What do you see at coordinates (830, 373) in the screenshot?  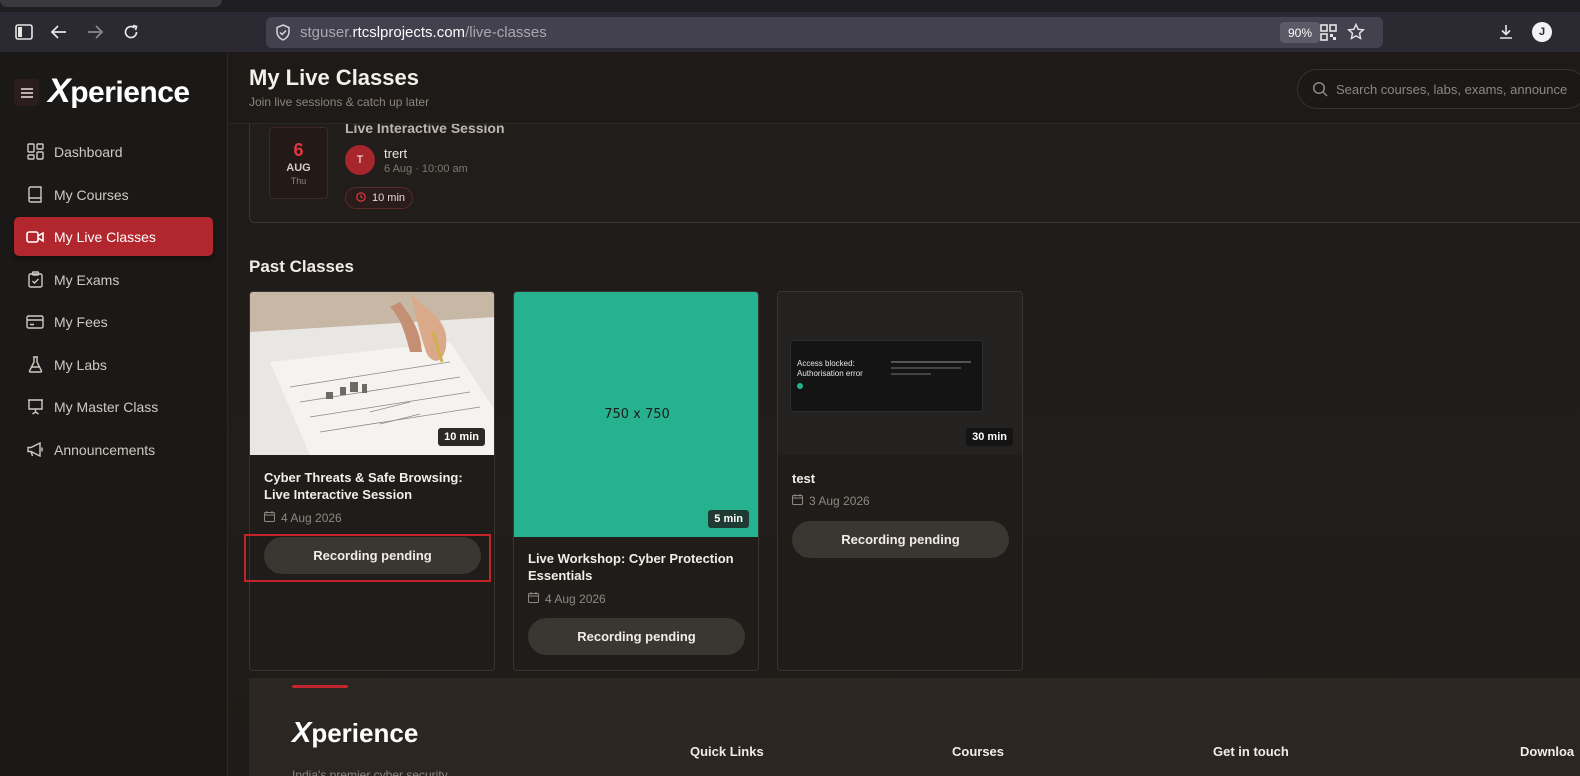 I see `thumbnail-line-2: Authorisation error` at bounding box center [830, 373].